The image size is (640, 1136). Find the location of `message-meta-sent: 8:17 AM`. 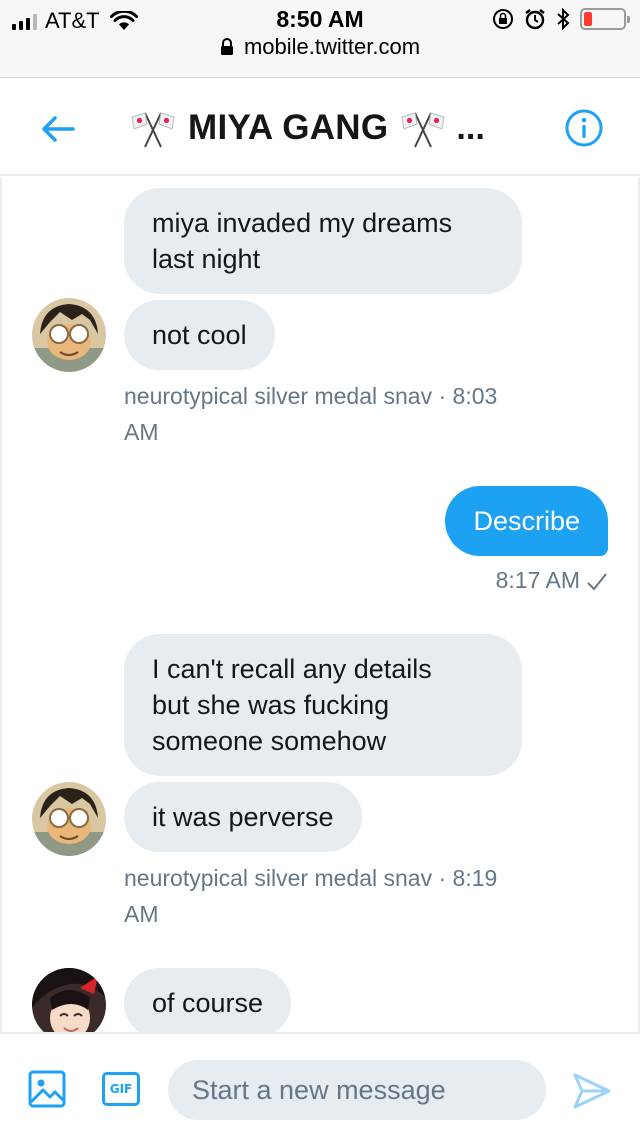

message-meta-sent: 8:17 AM is located at coordinates (552, 580).